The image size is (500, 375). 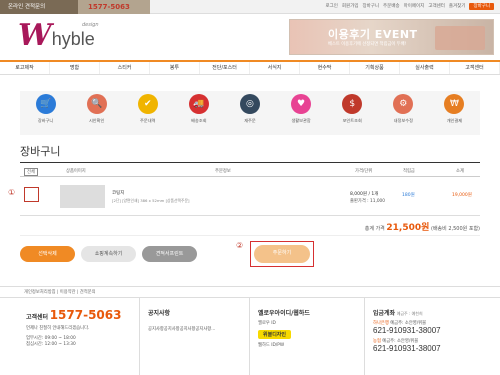 What do you see at coordinates (384, 313) in the screenshot?
I see `bank-title: 입금계좌` at bounding box center [384, 313].